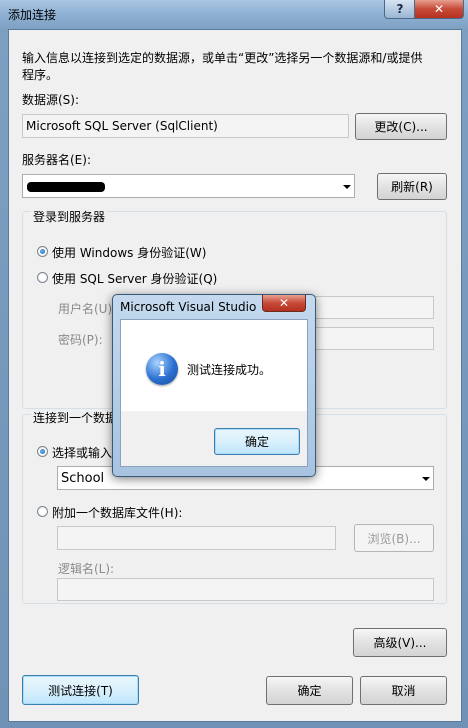 The width and height of the screenshot is (468, 728). Describe the element at coordinates (83, 478) in the screenshot. I see `database-name-value: School` at that location.